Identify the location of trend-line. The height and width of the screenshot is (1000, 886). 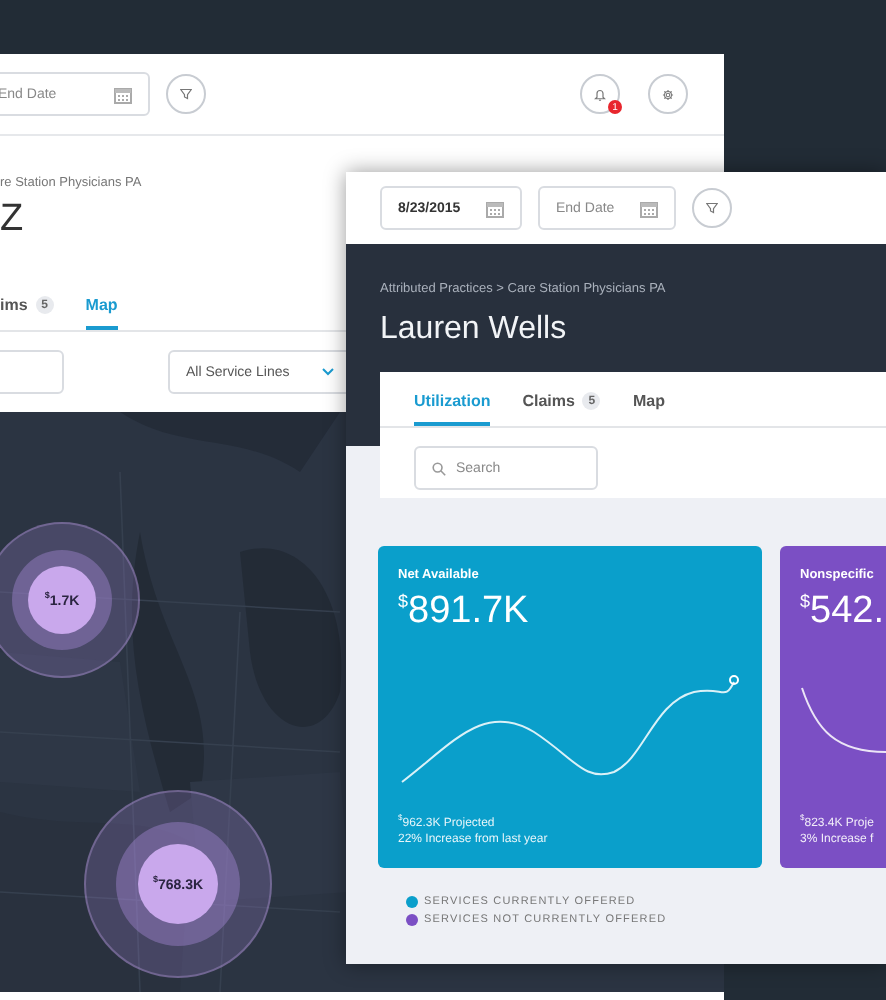
(843, 720).